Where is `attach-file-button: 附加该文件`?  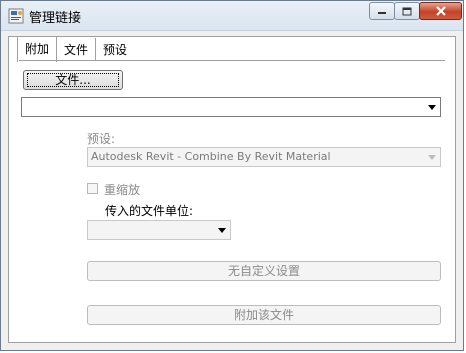
attach-file-button: 附加该文件 is located at coordinates (264, 315).